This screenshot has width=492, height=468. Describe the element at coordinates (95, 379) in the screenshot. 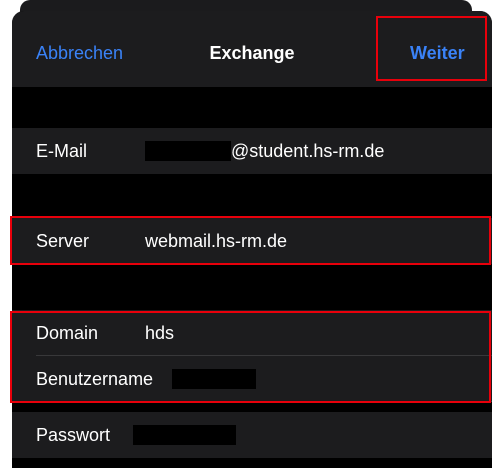

I see `username-label: Benutzername` at that location.